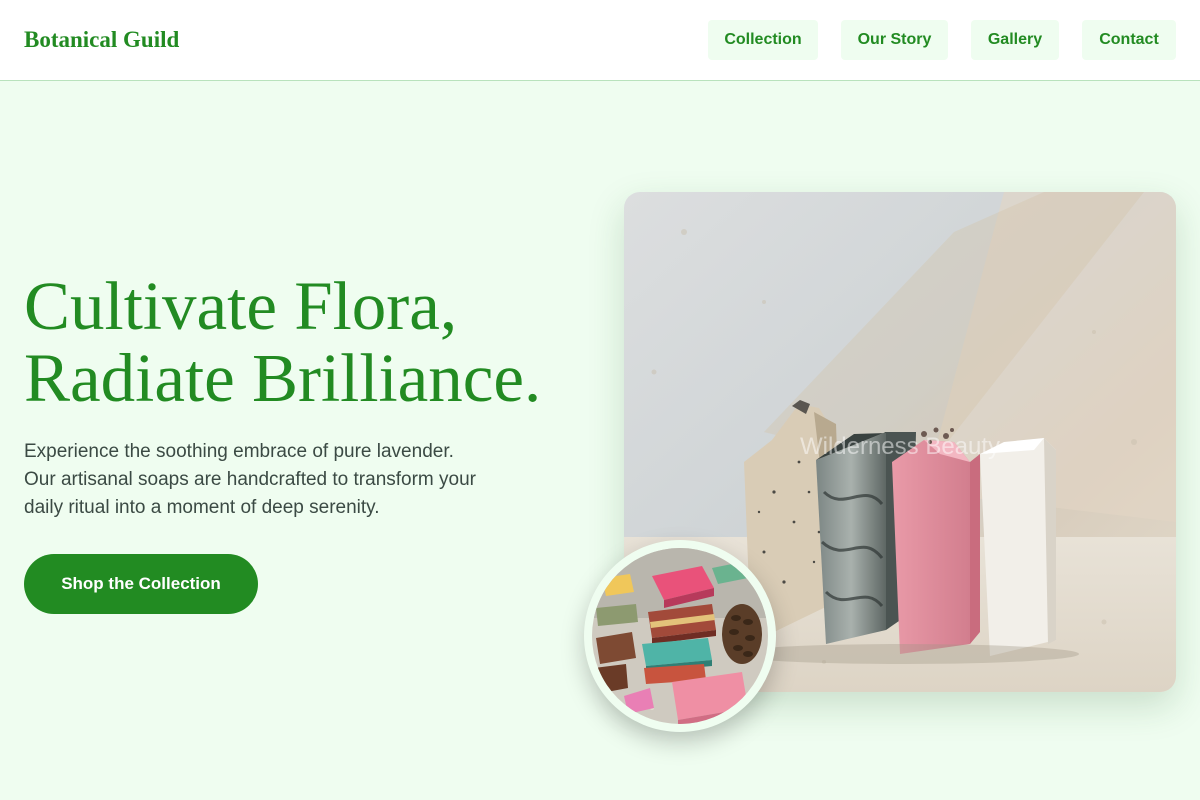  Describe the element at coordinates (900, 446) in the screenshot. I see `photo-watermark: Wilderness Beauty` at that location.